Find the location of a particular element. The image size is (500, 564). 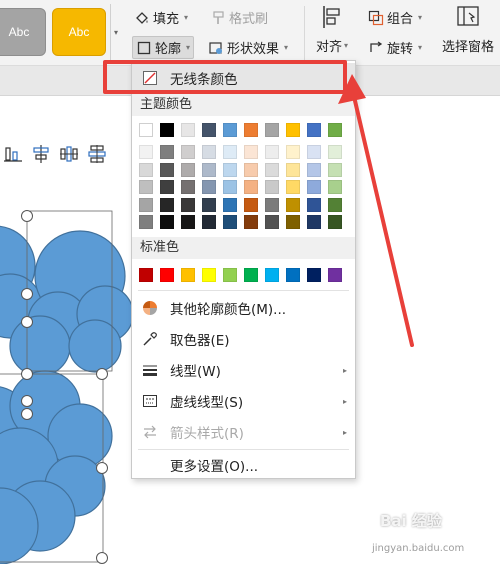

eyedropper-item: 取色器(E) is located at coordinates (243, 339).